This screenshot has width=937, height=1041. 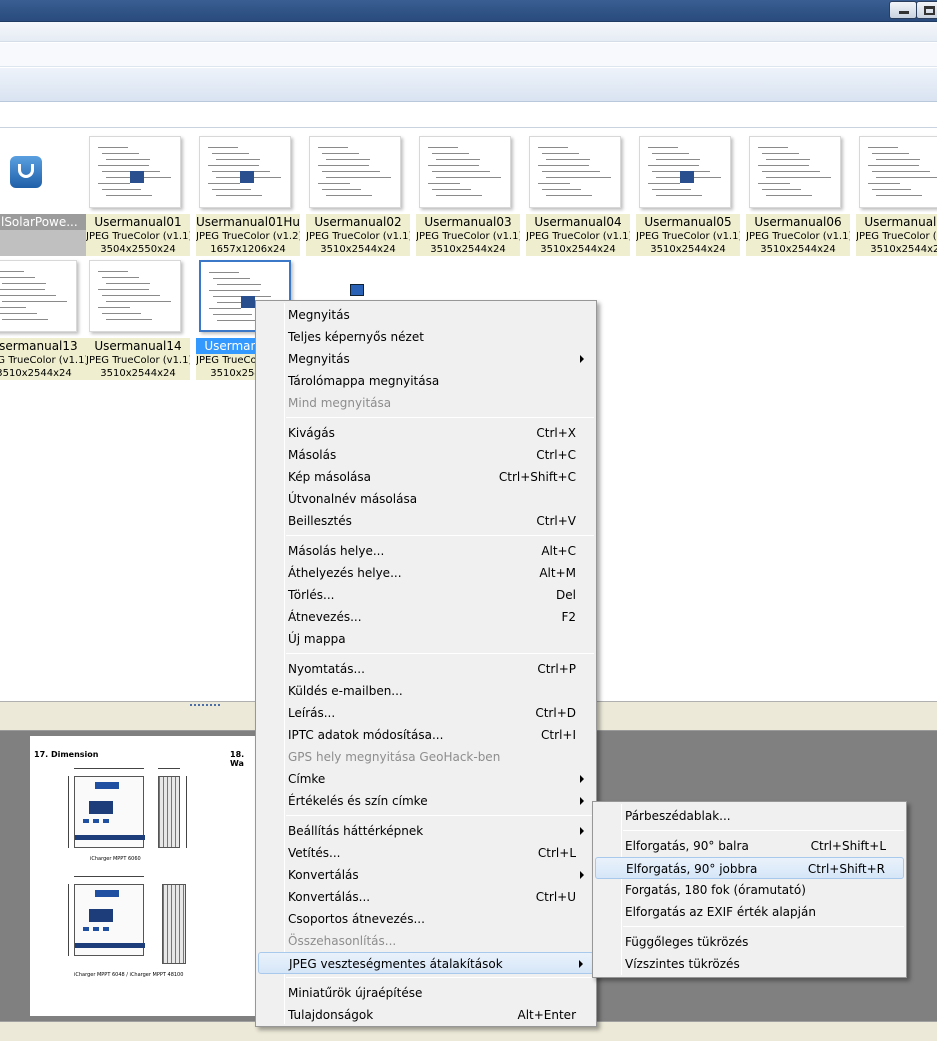 I want to click on menu-item-shortcut: Alt+Enter, so click(x=546, y=1015).